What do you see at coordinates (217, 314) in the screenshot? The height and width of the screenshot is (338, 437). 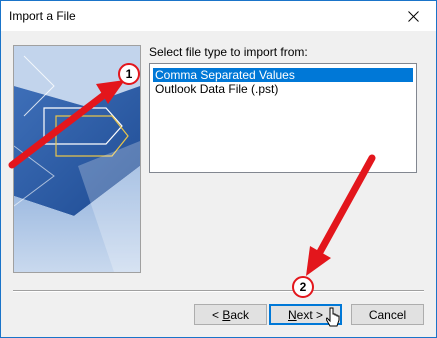 I see `back-button-prefix: <` at bounding box center [217, 314].